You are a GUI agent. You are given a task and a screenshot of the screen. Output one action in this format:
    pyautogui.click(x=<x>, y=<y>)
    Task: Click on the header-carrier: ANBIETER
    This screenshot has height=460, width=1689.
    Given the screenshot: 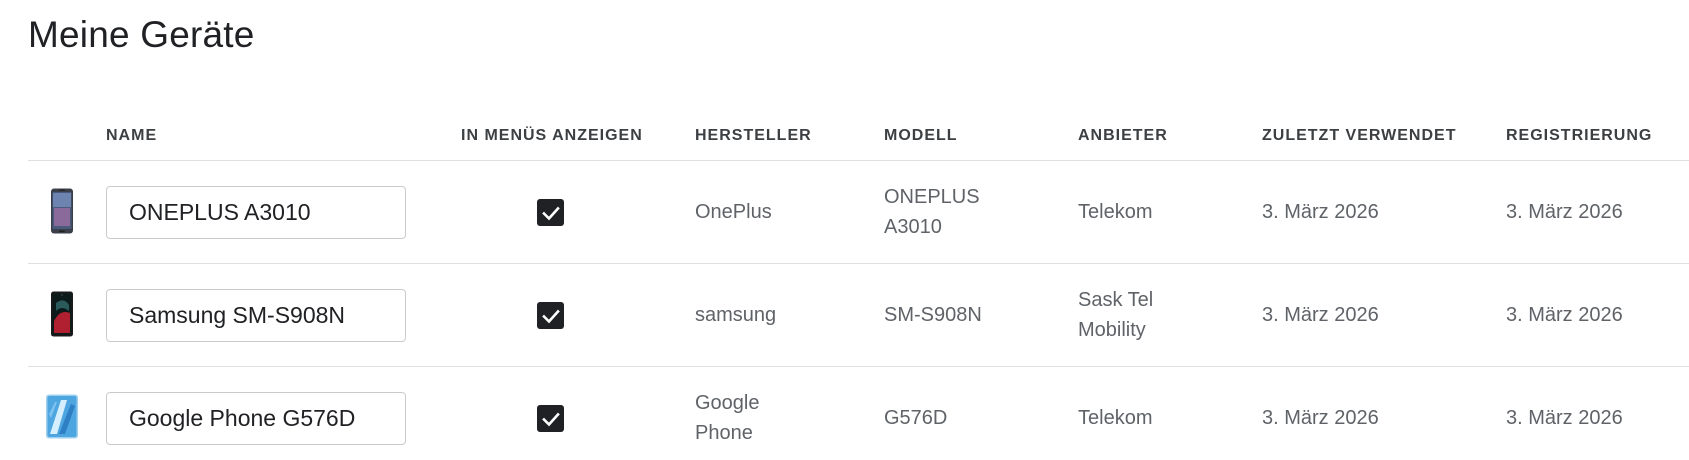 What is the action you would take?
    pyautogui.click(x=1123, y=135)
    